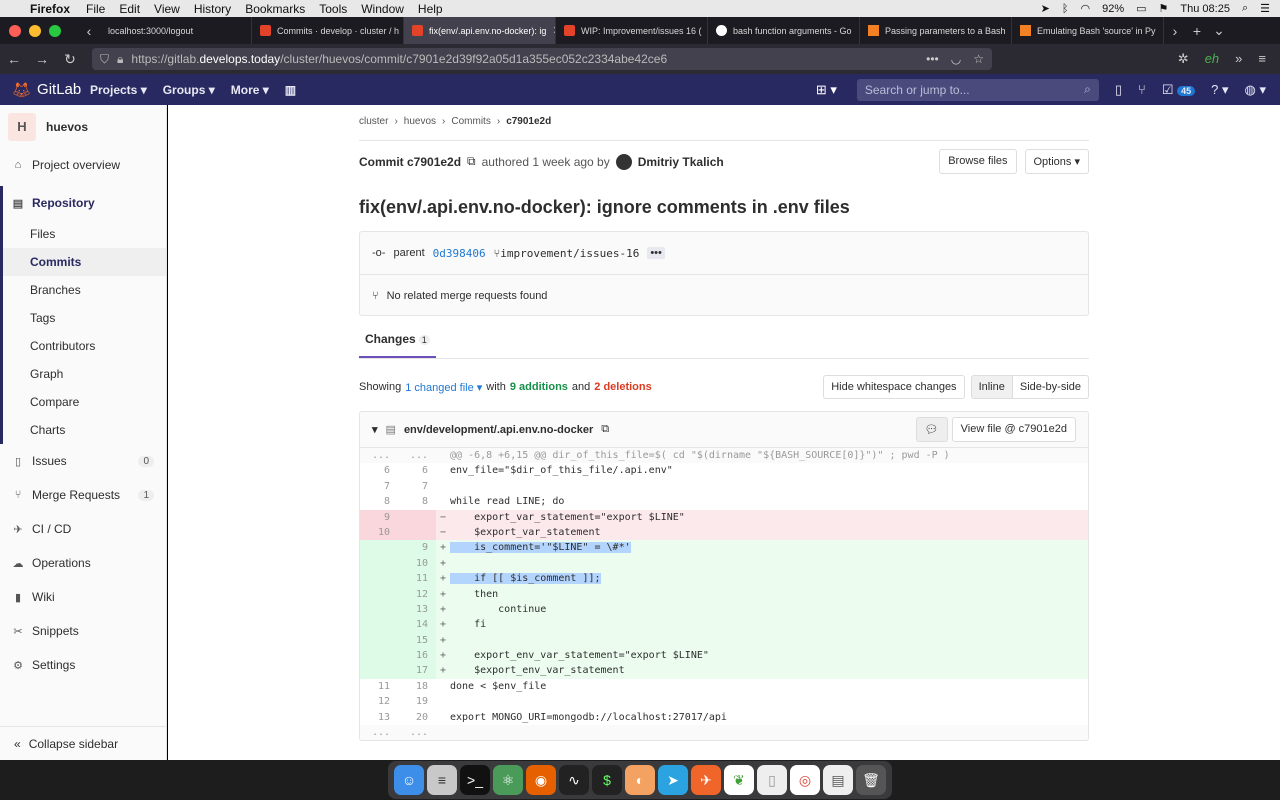 Image resolution: width=1280 pixels, height=800 pixels. What do you see at coordinates (1183, 59) in the screenshot?
I see `extension-icon: ✲` at bounding box center [1183, 59].